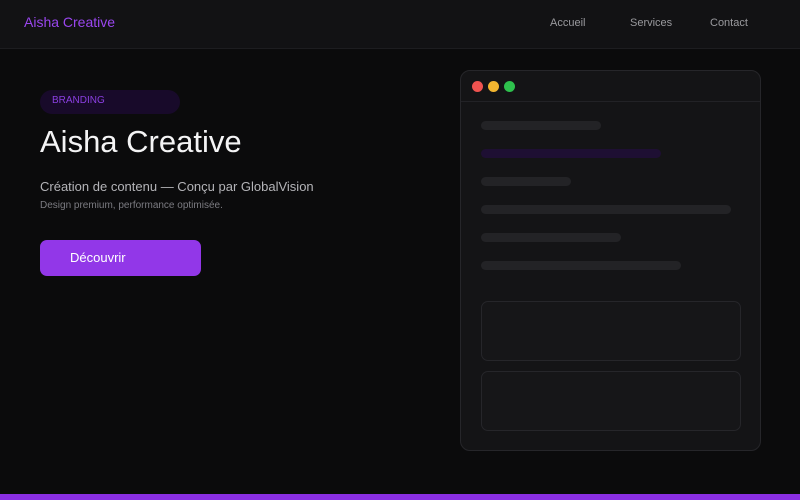 Image resolution: width=800 pixels, height=500 pixels. I want to click on window-maximize-dot-icon, so click(509, 86).